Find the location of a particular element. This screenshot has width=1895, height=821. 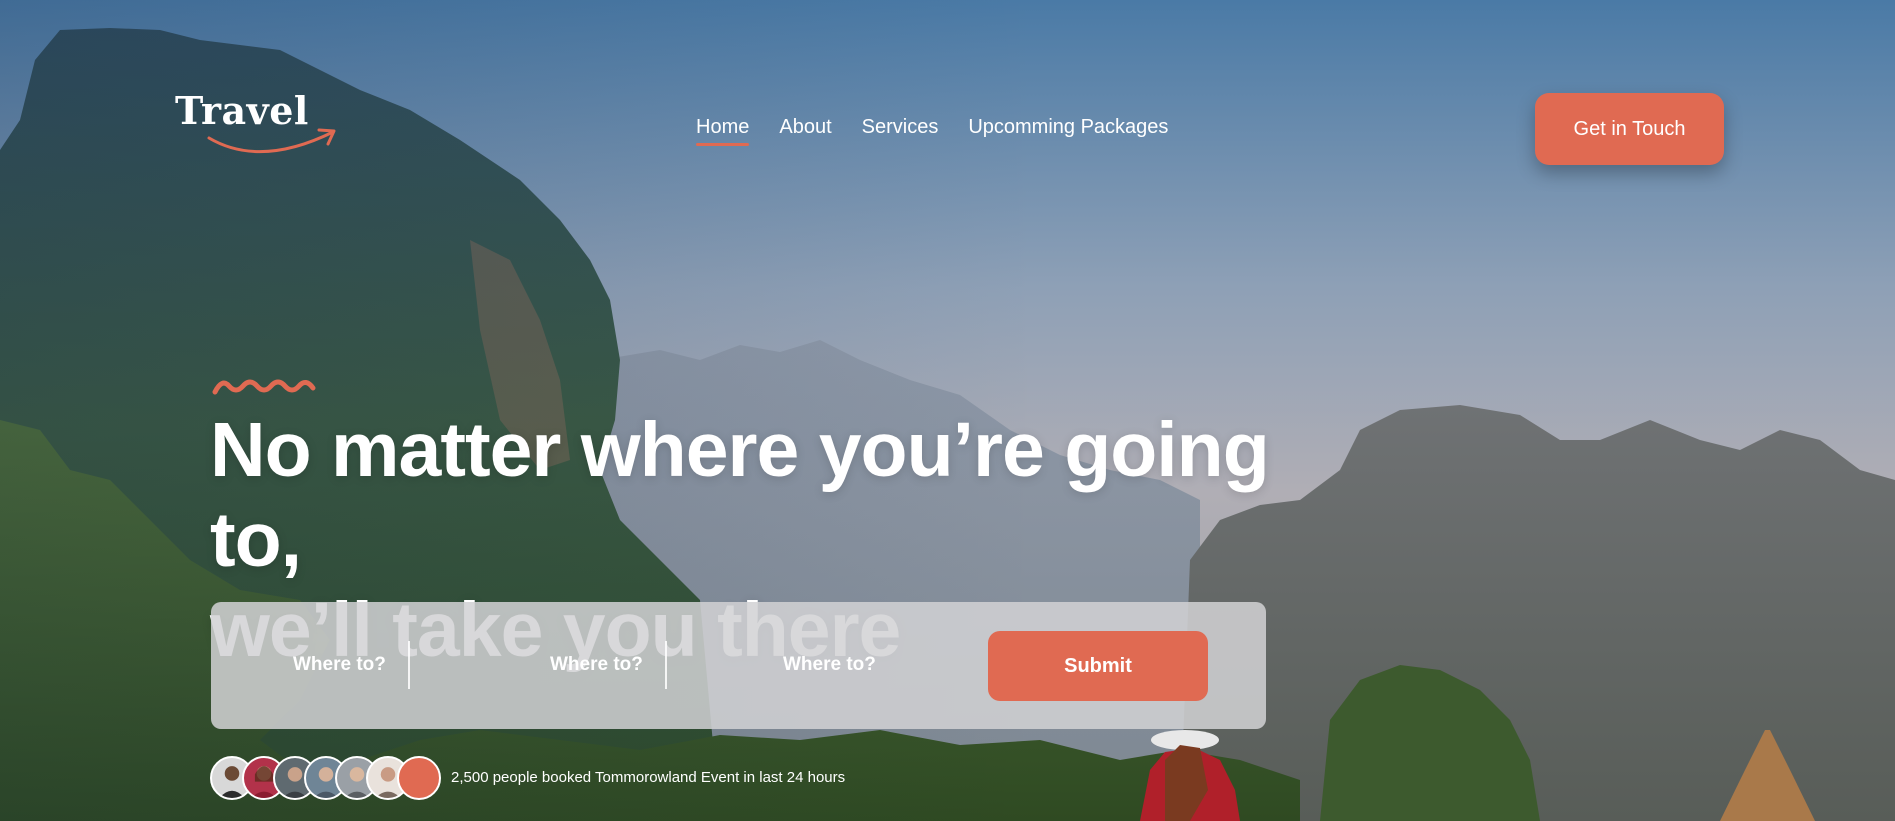

nav-item-home: Home is located at coordinates (723, 131).